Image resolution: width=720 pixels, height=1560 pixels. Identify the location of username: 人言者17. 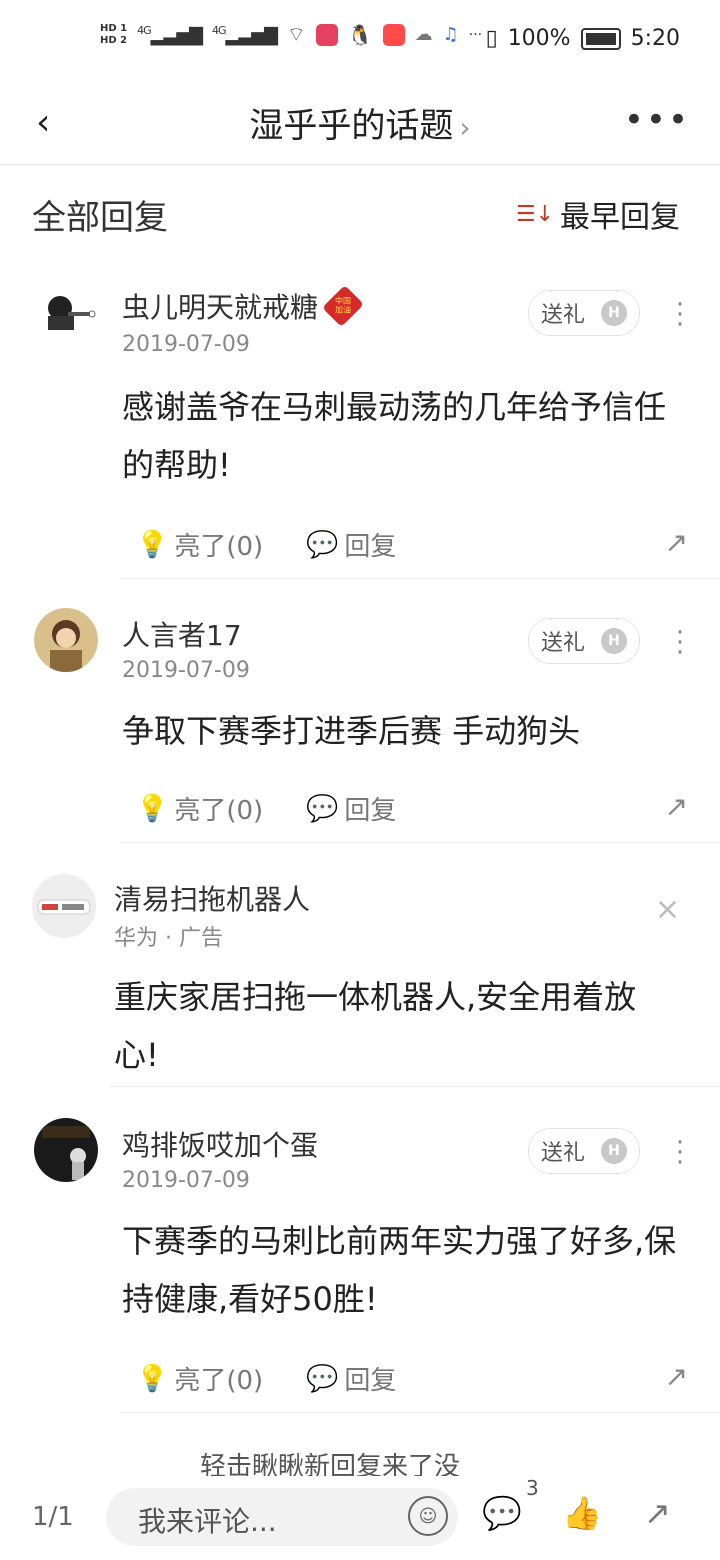
(182, 634).